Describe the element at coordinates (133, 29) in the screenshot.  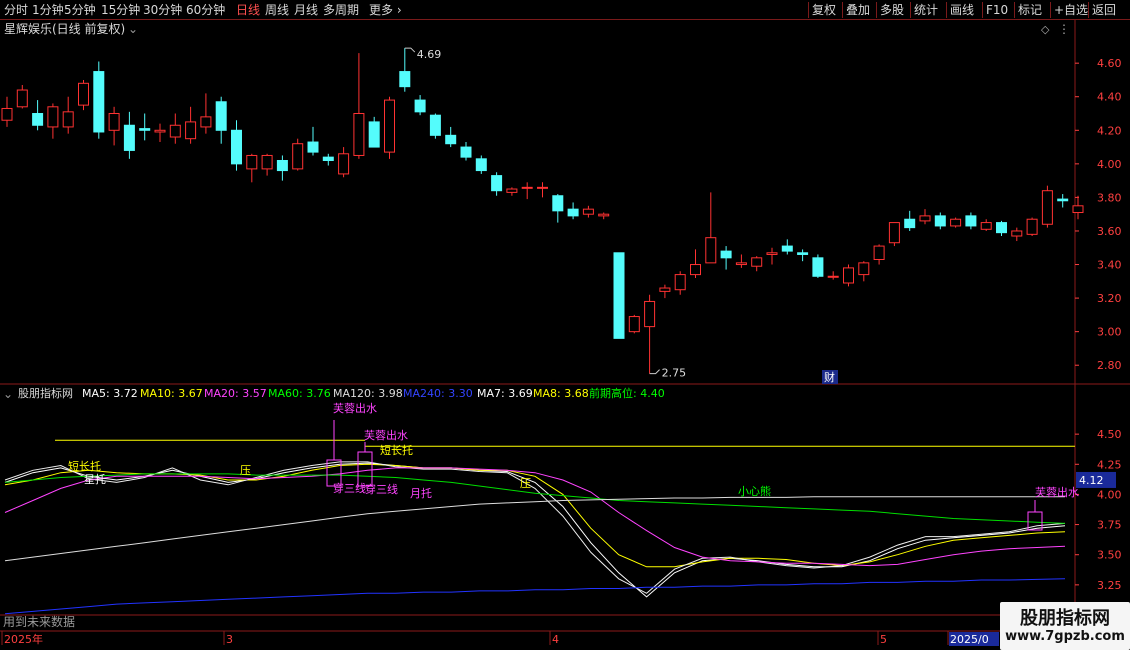
I see `chevron-down-icon: ⌄` at that location.